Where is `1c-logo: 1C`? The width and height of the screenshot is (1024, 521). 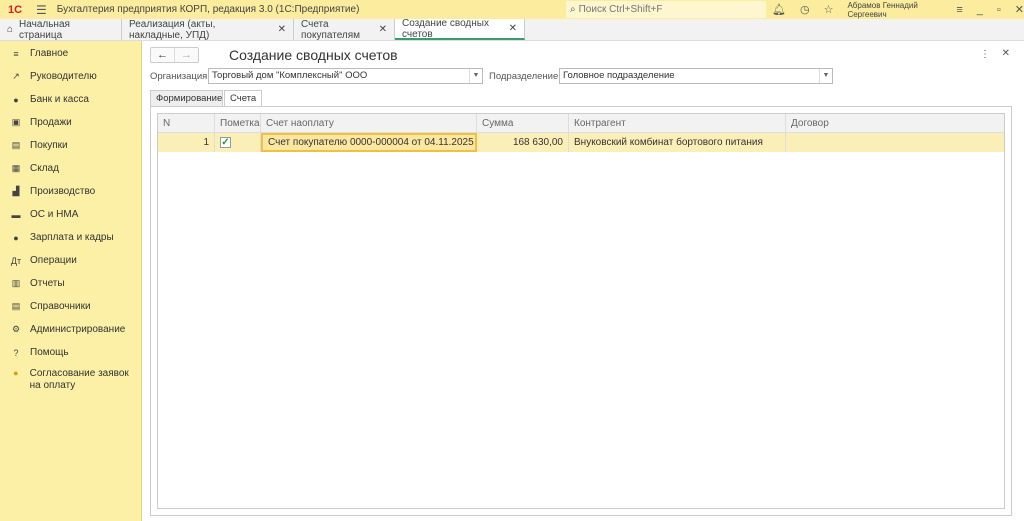 1c-logo: 1C is located at coordinates (15, 9).